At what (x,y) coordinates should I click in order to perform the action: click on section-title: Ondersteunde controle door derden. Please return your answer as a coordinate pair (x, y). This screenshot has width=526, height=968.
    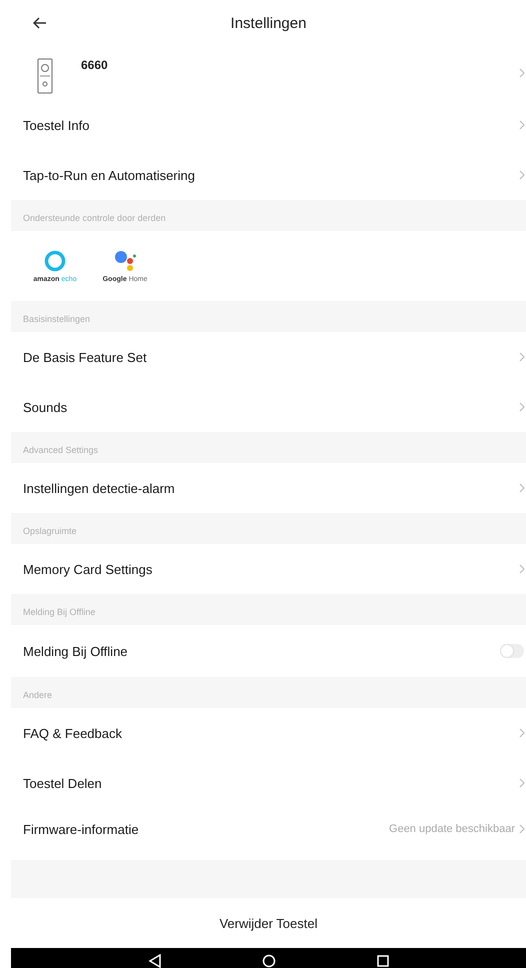
    Looking at the image, I should click on (94, 218).